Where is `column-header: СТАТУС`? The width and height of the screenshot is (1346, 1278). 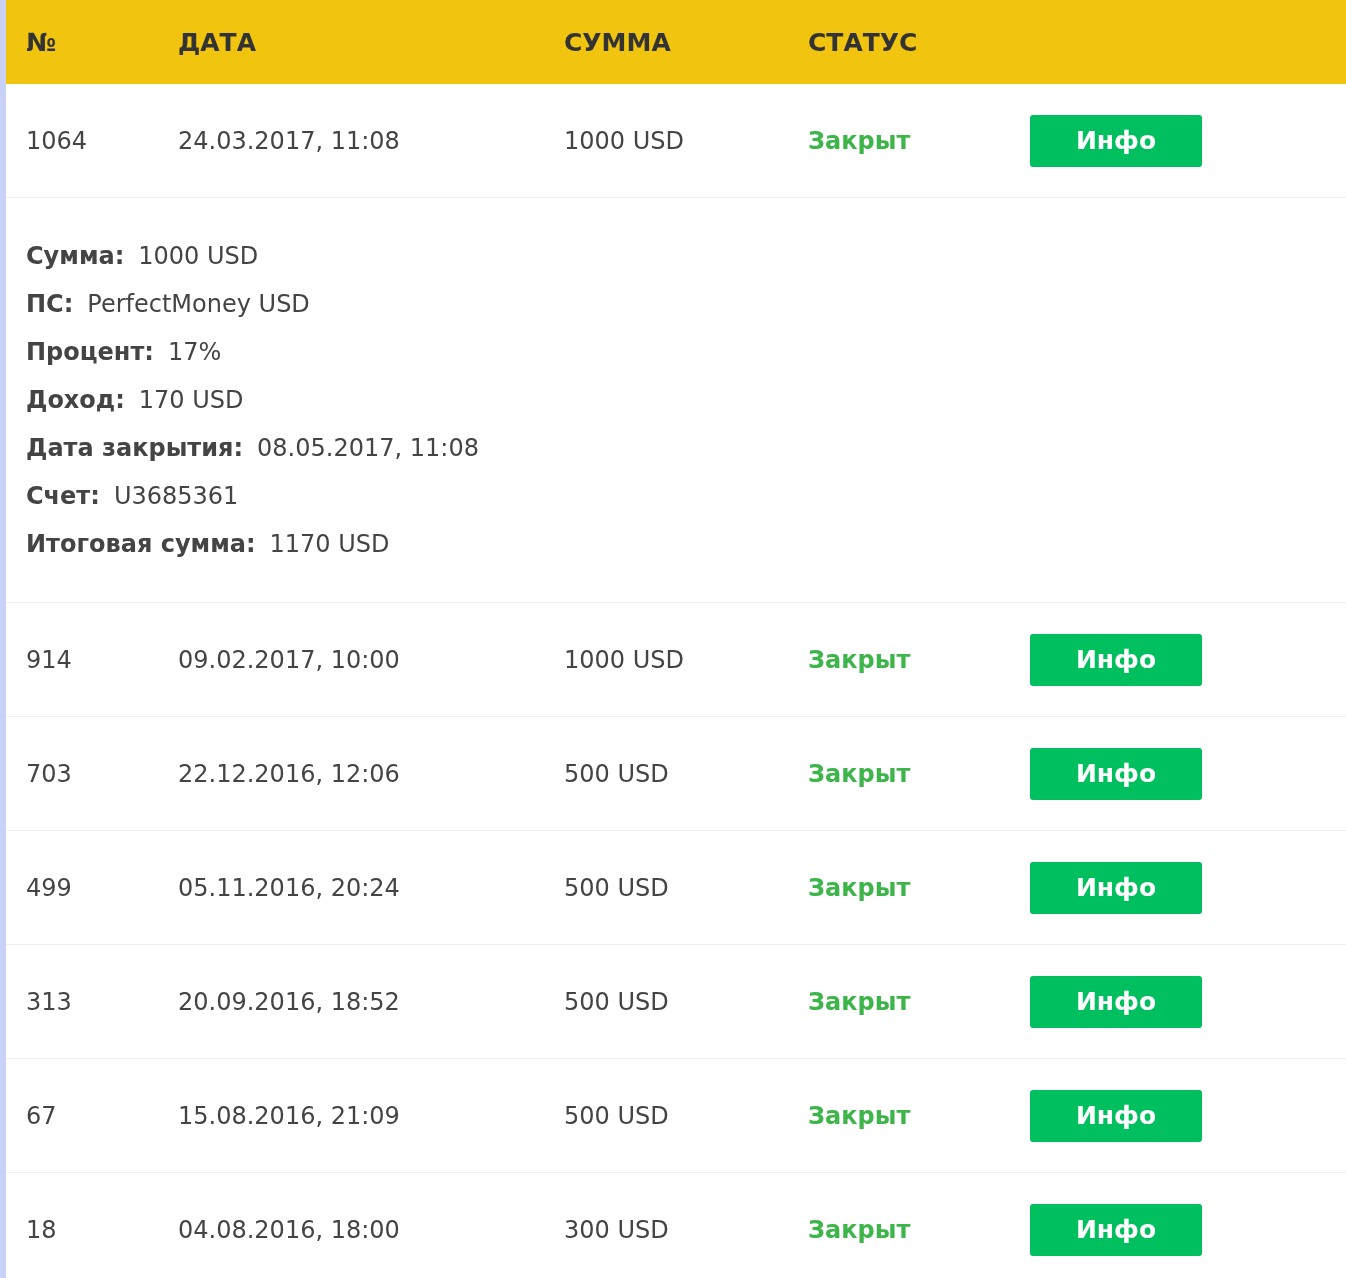 column-header: СТАТУС is located at coordinates (863, 42).